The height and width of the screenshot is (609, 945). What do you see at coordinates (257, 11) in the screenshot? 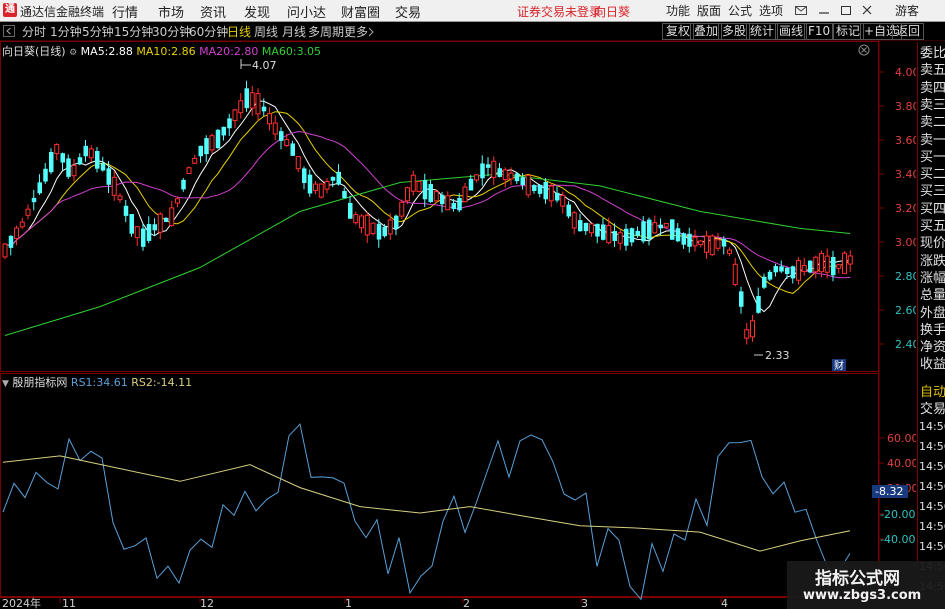
I see `menu-faxian: 发现` at bounding box center [257, 11].